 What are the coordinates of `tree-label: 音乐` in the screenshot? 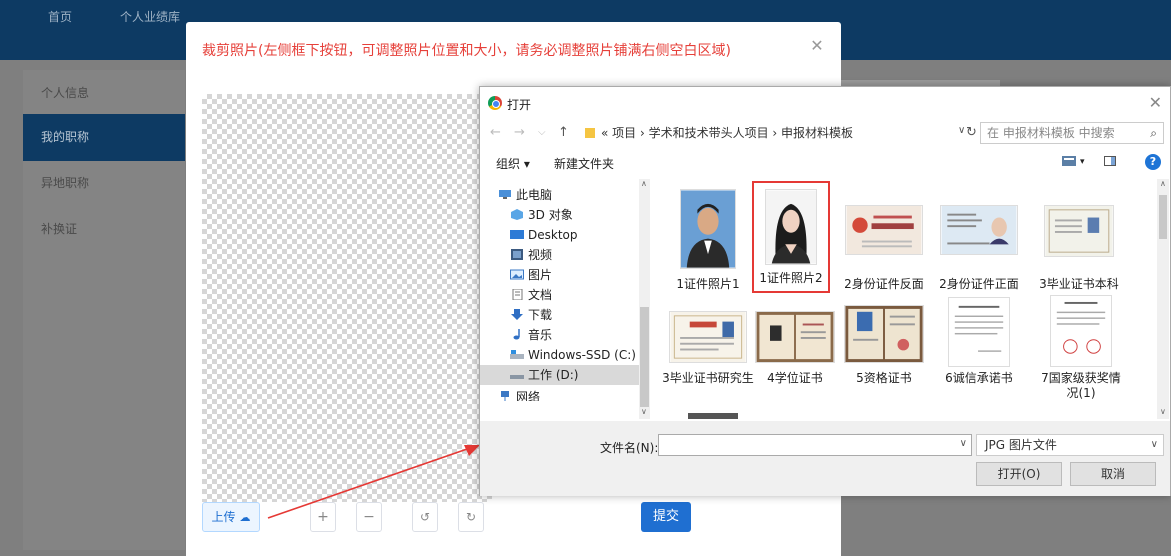 It's located at (540, 335).